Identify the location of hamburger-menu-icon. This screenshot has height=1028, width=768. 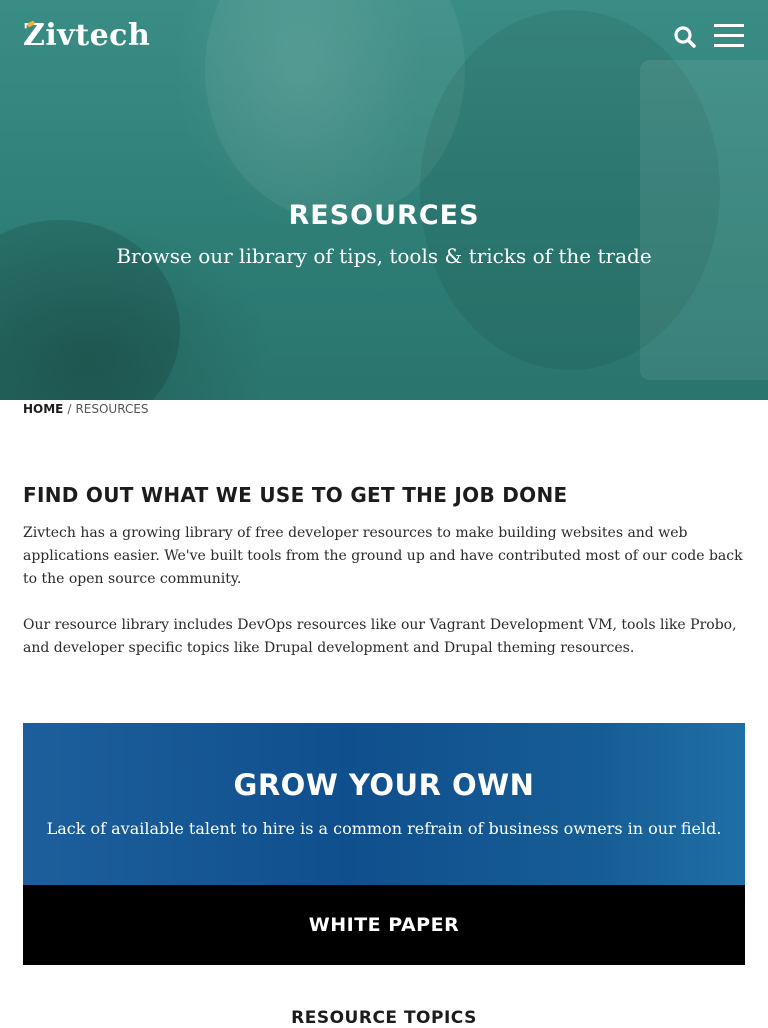
(730, 36).